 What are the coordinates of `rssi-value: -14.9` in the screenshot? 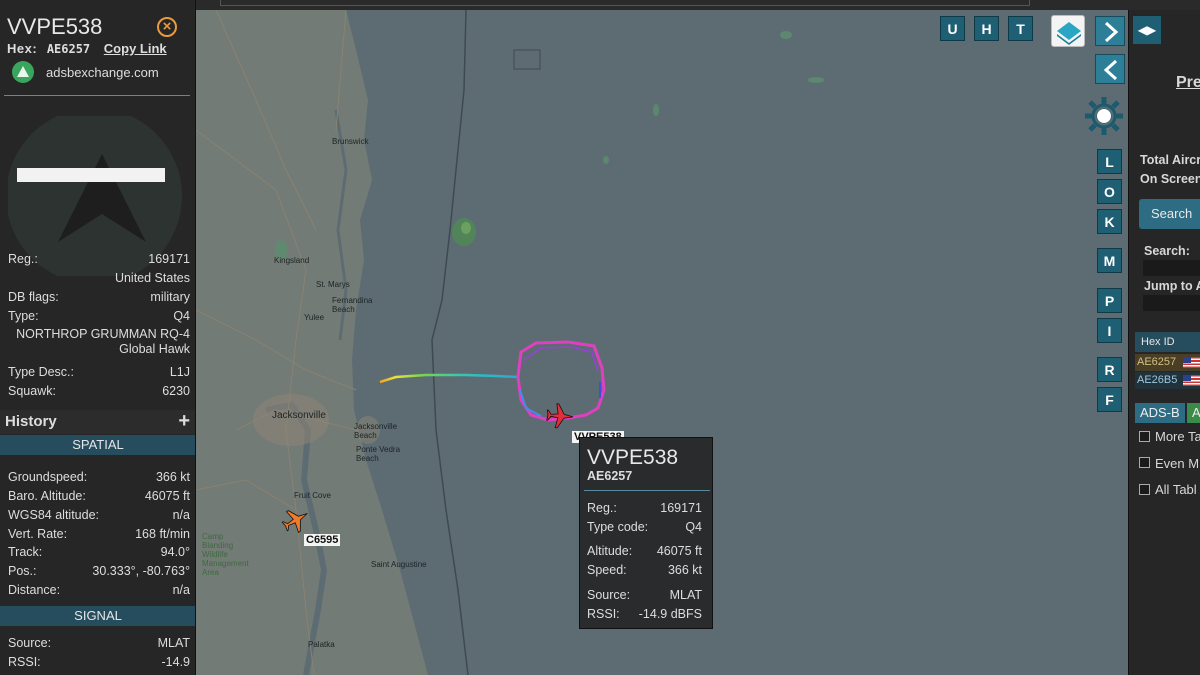 It's located at (176, 662).